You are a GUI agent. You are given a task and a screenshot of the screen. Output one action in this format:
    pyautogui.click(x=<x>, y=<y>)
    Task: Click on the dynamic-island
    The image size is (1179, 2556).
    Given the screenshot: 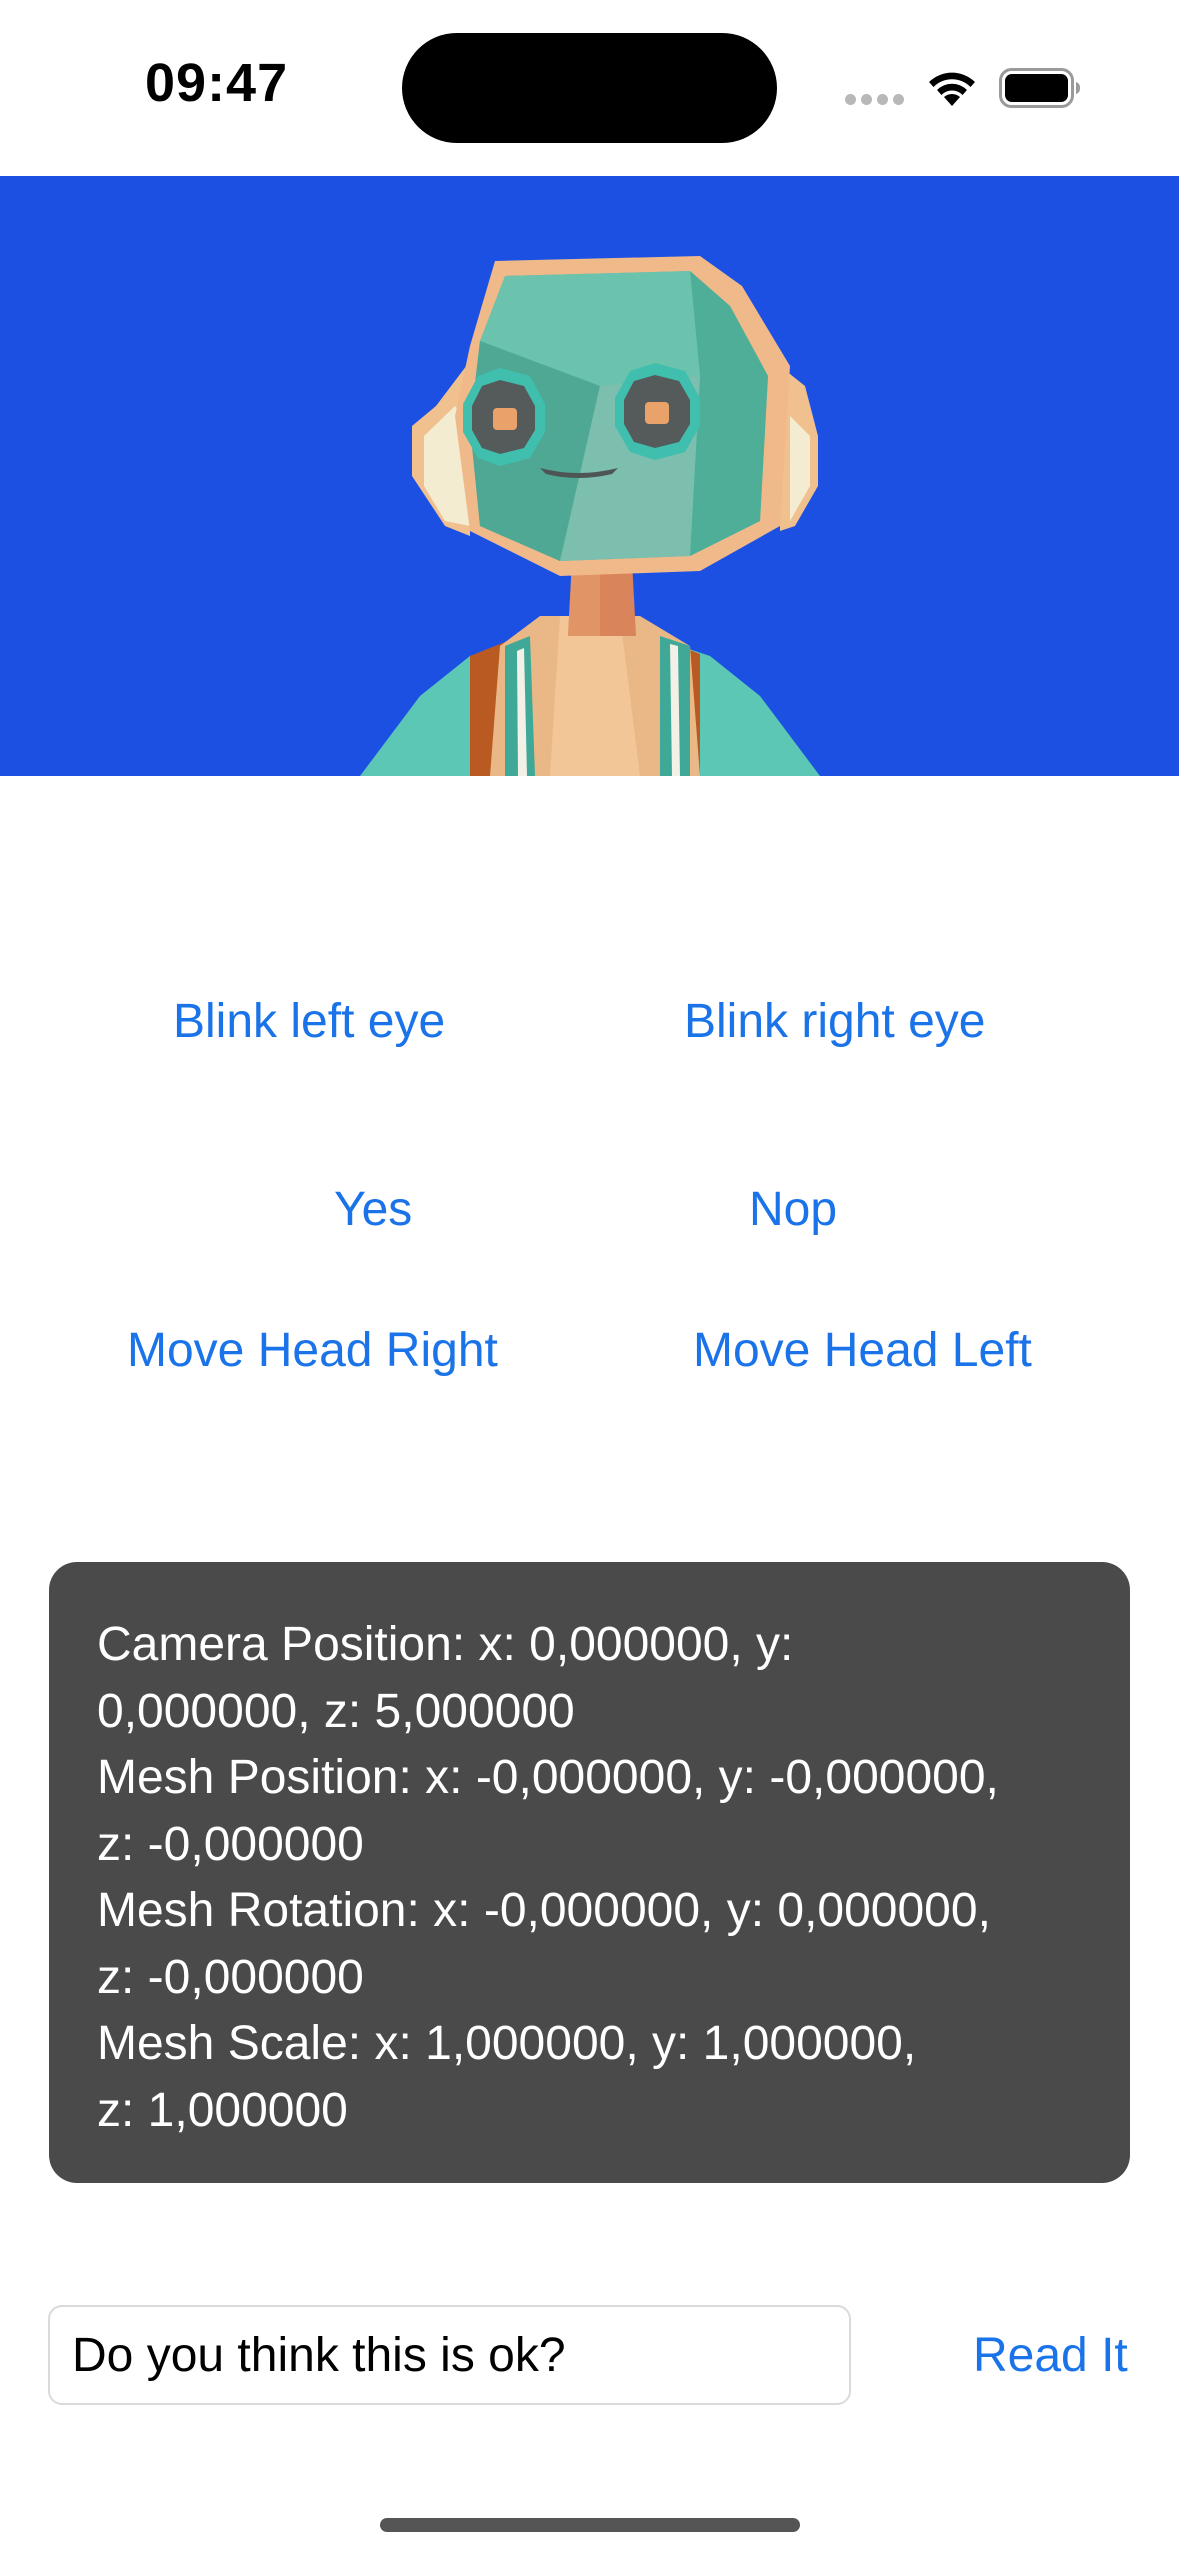 What is the action you would take?
    pyautogui.click(x=589, y=88)
    